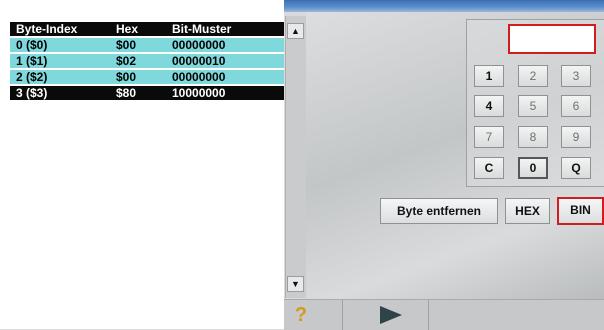 This screenshot has width=604, height=330. What do you see at coordinates (444, 314) in the screenshot?
I see `bottom-toolbar: ?` at bounding box center [444, 314].